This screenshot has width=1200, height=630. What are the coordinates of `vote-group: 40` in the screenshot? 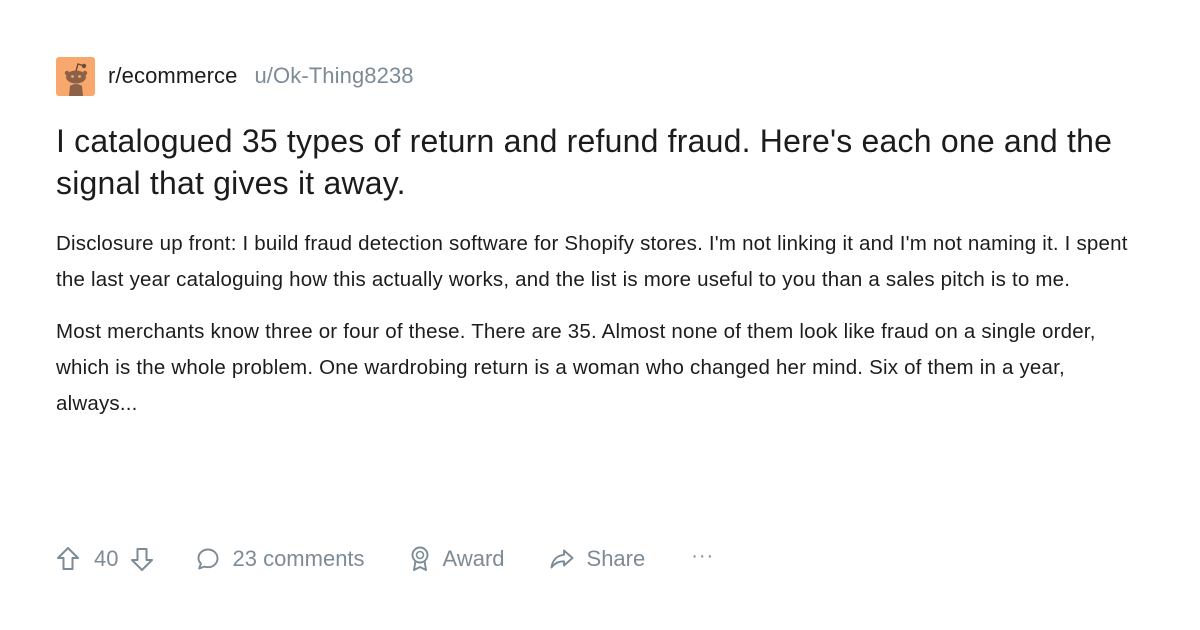 It's located at (105, 559).